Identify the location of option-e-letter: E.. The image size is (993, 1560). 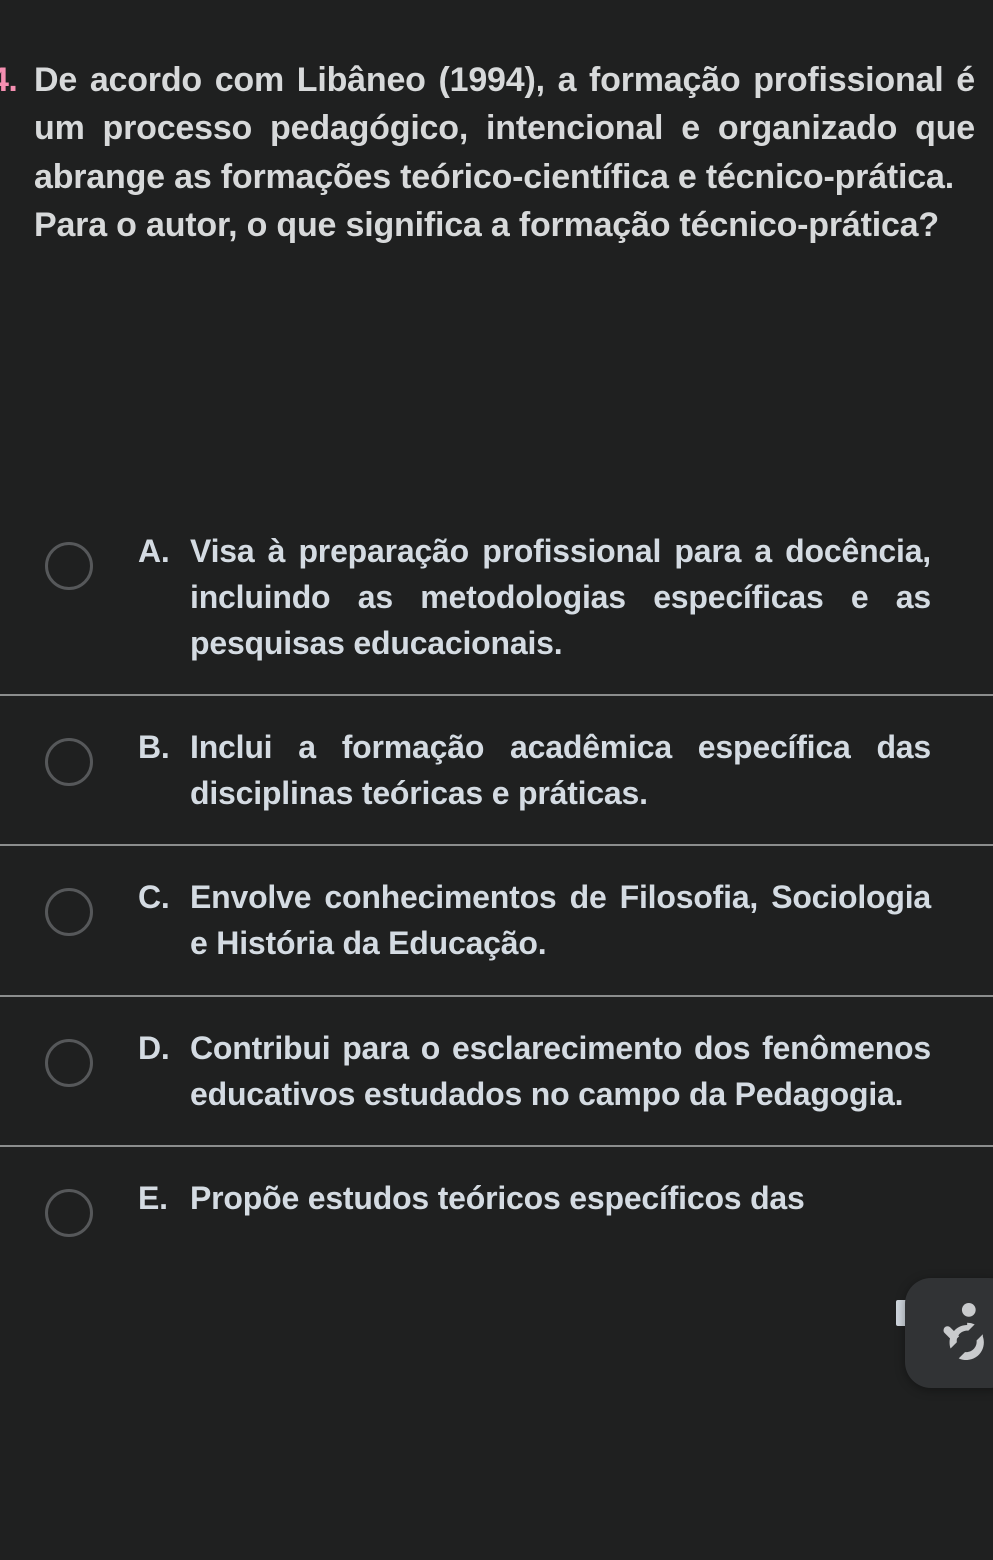
(153, 1197).